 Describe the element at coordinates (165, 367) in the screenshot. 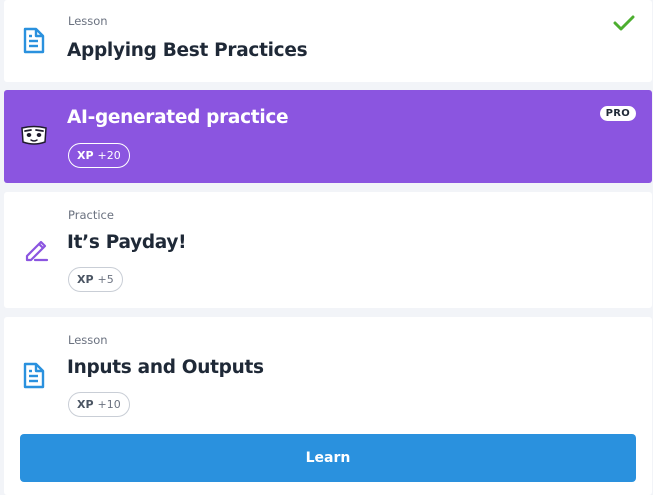

I see `item-title: Inputs and Outputs` at that location.